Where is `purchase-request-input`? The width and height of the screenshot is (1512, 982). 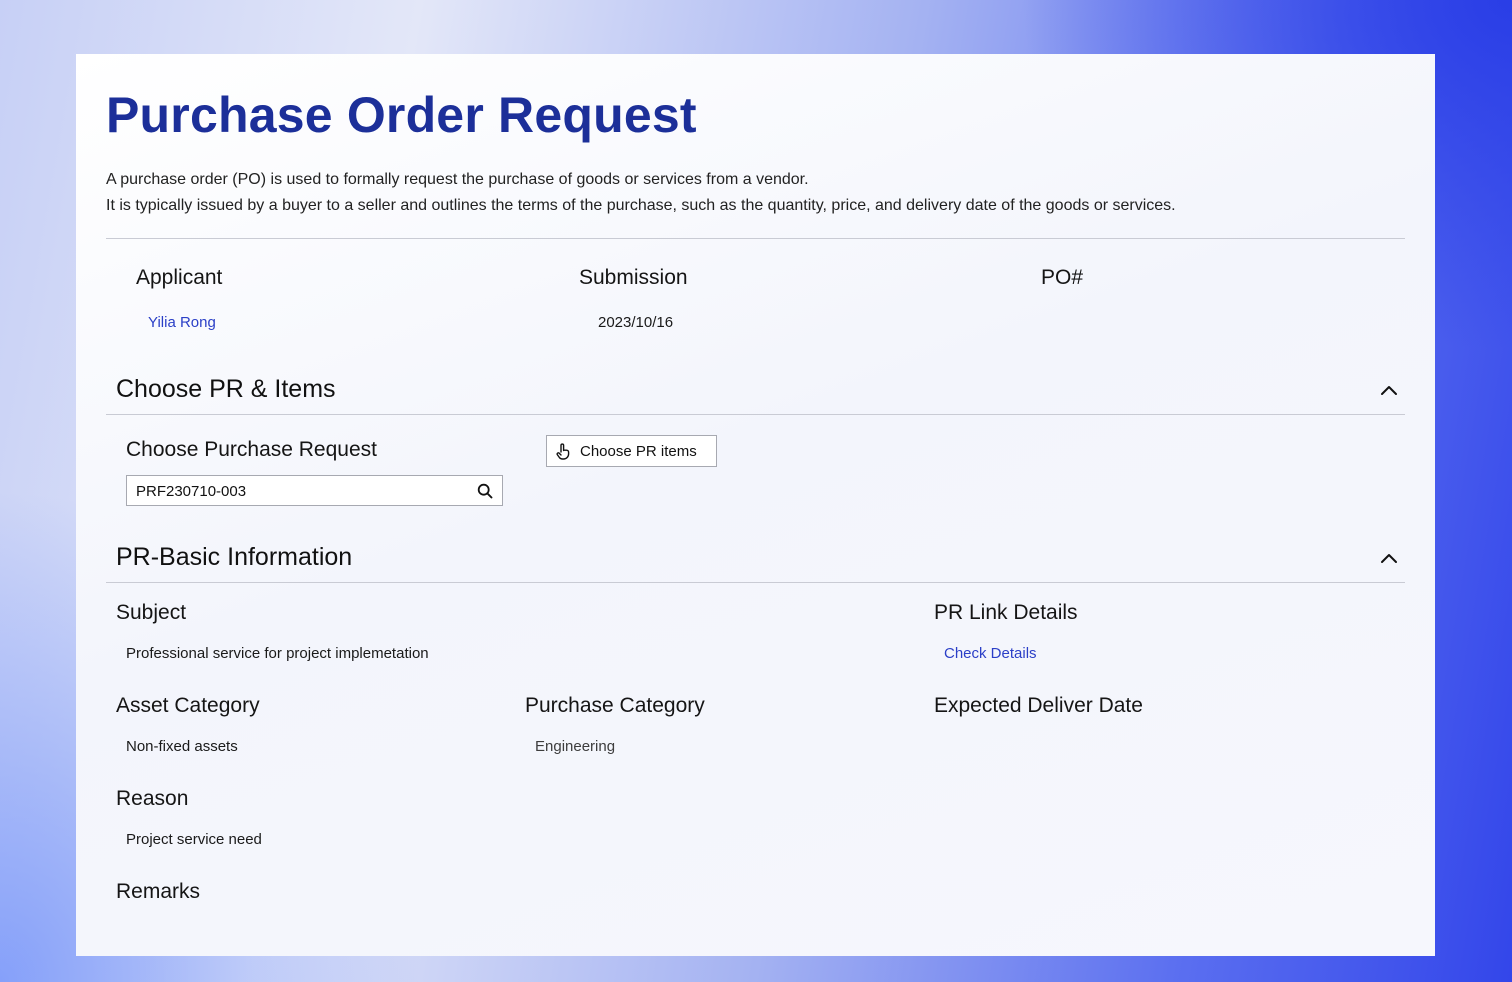
purchase-request-input is located at coordinates (301, 491).